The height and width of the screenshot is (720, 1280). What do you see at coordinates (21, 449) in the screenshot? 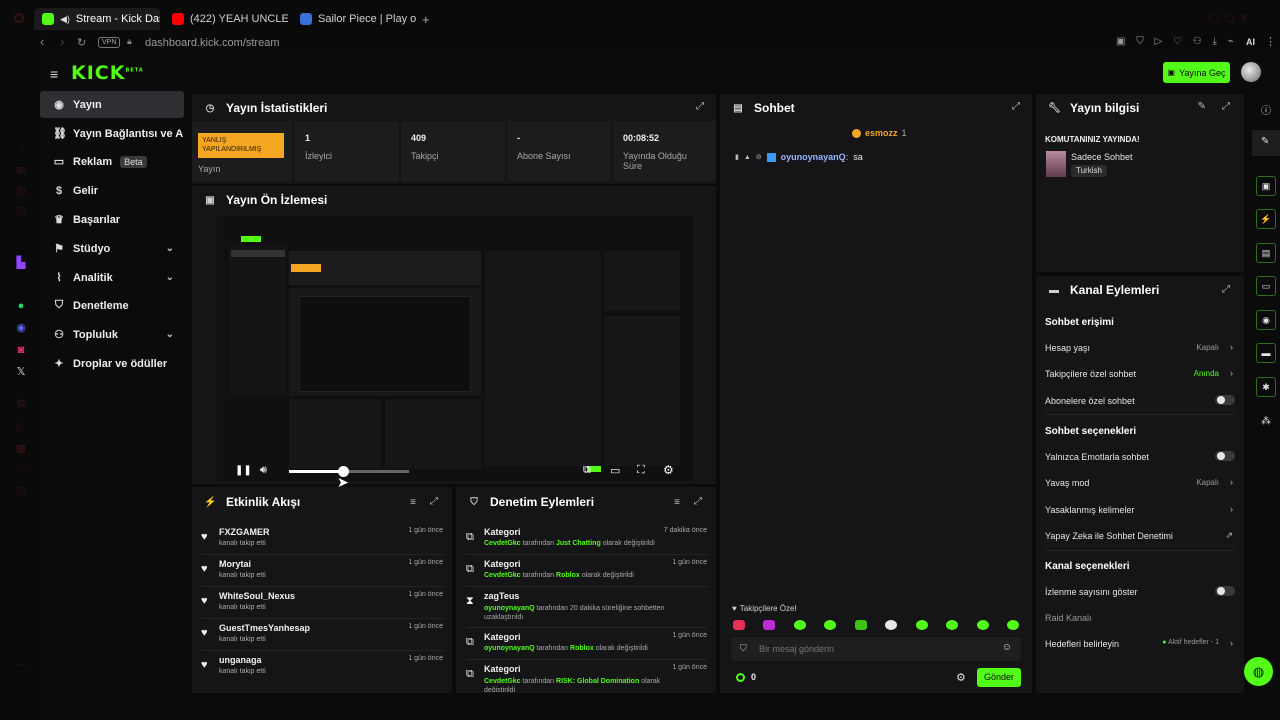
I see `rail-box-icon: ▦` at bounding box center [21, 449].